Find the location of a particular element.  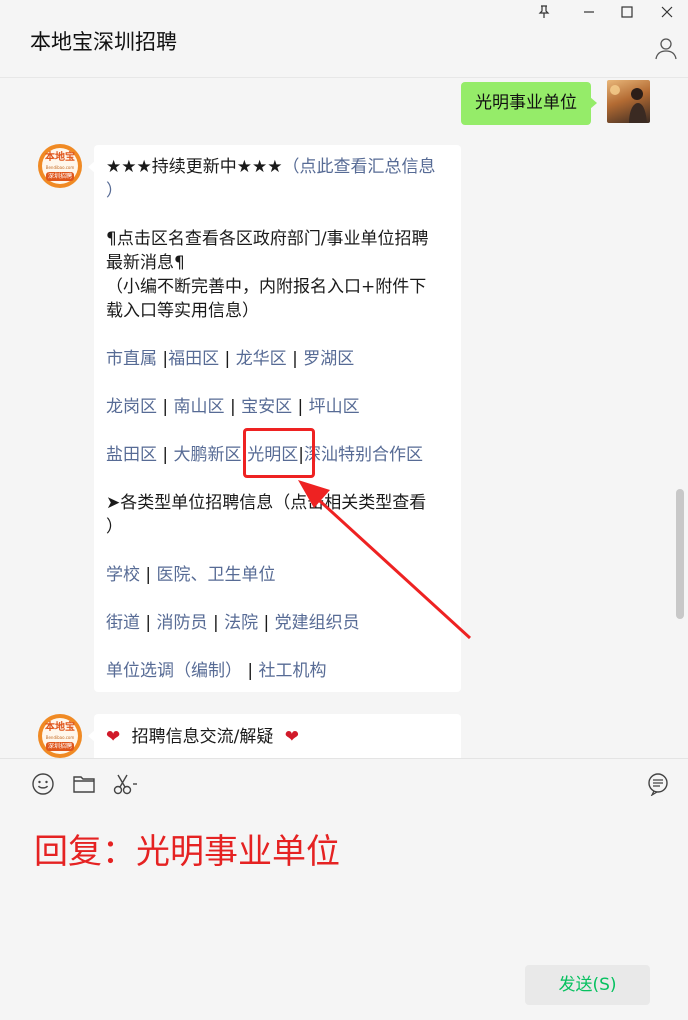

folder-icon is located at coordinates (85, 785).